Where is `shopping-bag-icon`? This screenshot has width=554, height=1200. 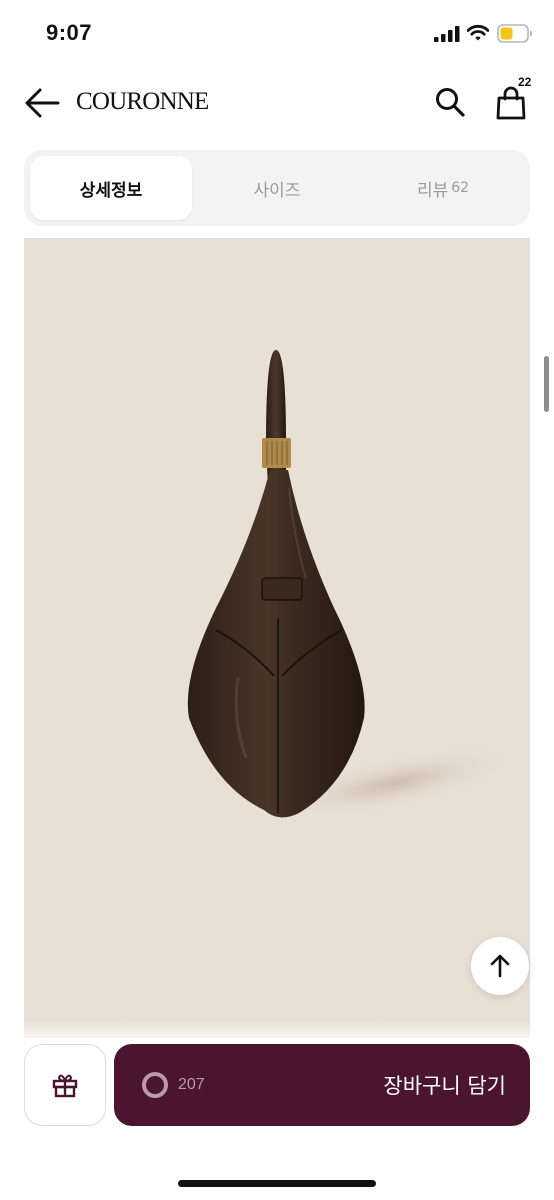
shopping-bag-icon is located at coordinates (511, 103).